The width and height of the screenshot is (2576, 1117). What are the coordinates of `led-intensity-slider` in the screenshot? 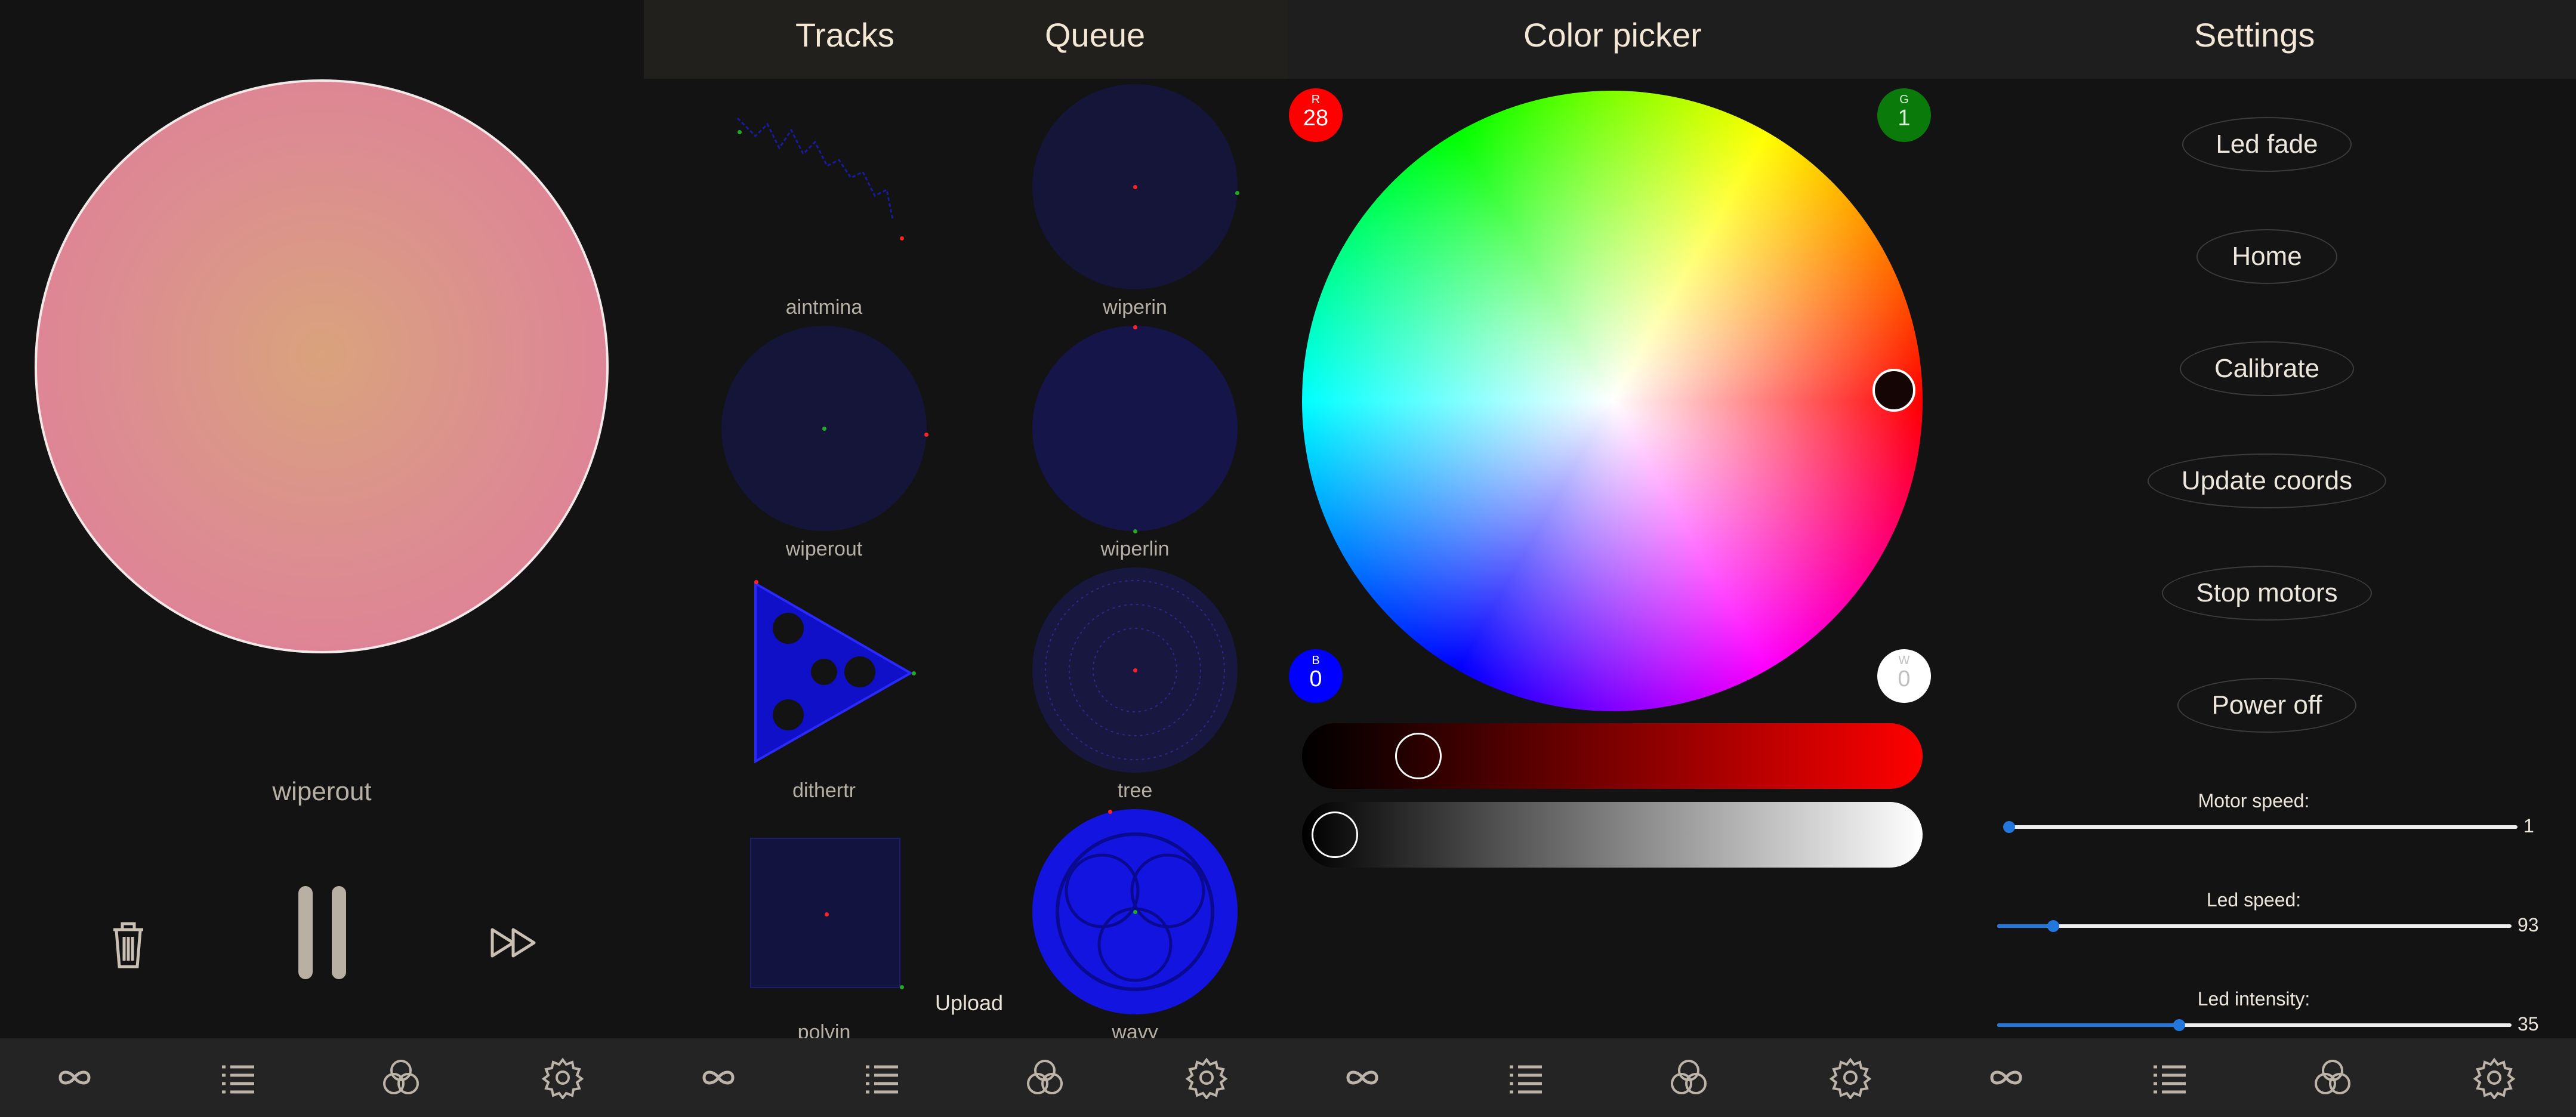 It's located at (2254, 1025).